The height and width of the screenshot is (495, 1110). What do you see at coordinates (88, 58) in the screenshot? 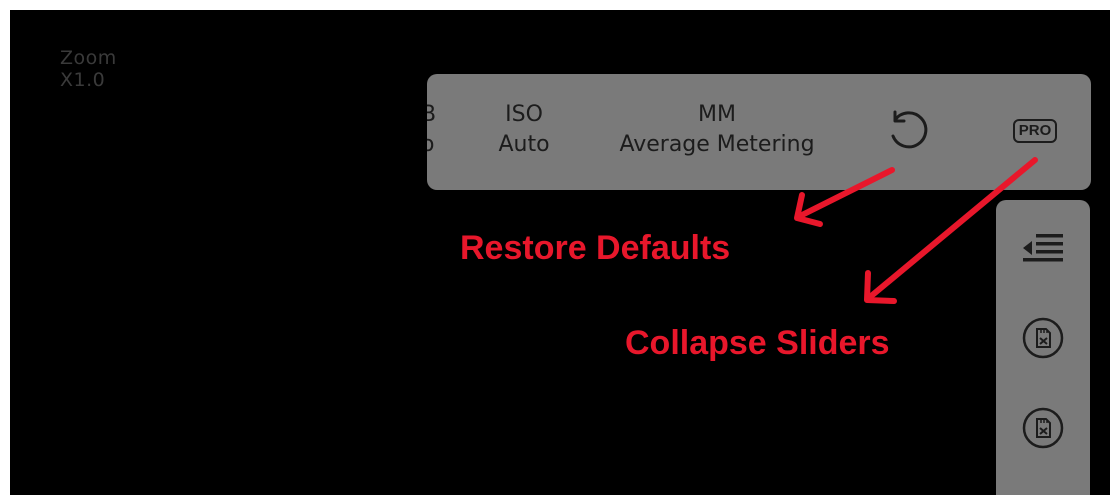
I see `zoom-label: Zoom` at bounding box center [88, 58].